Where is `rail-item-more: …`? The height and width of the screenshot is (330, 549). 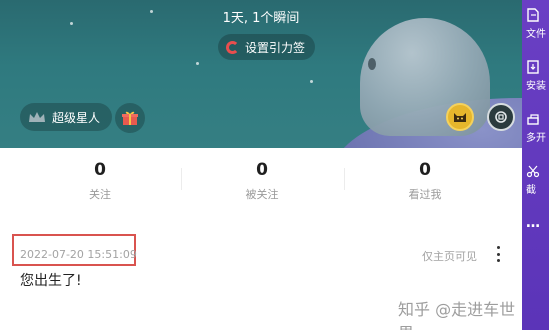 rail-item-more: … is located at coordinates (535, 221).